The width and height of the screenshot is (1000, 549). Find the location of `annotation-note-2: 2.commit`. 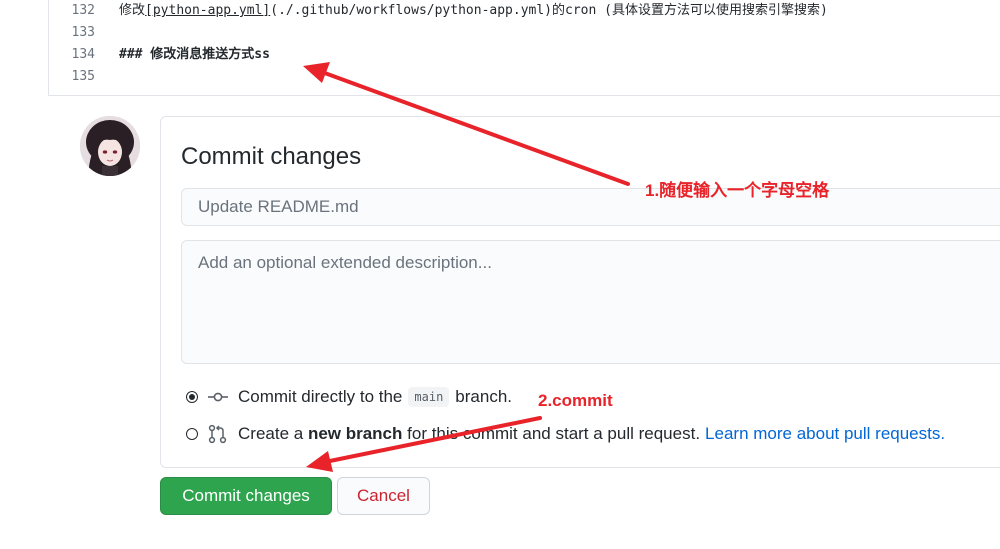

annotation-note-2: 2.commit is located at coordinates (575, 400).